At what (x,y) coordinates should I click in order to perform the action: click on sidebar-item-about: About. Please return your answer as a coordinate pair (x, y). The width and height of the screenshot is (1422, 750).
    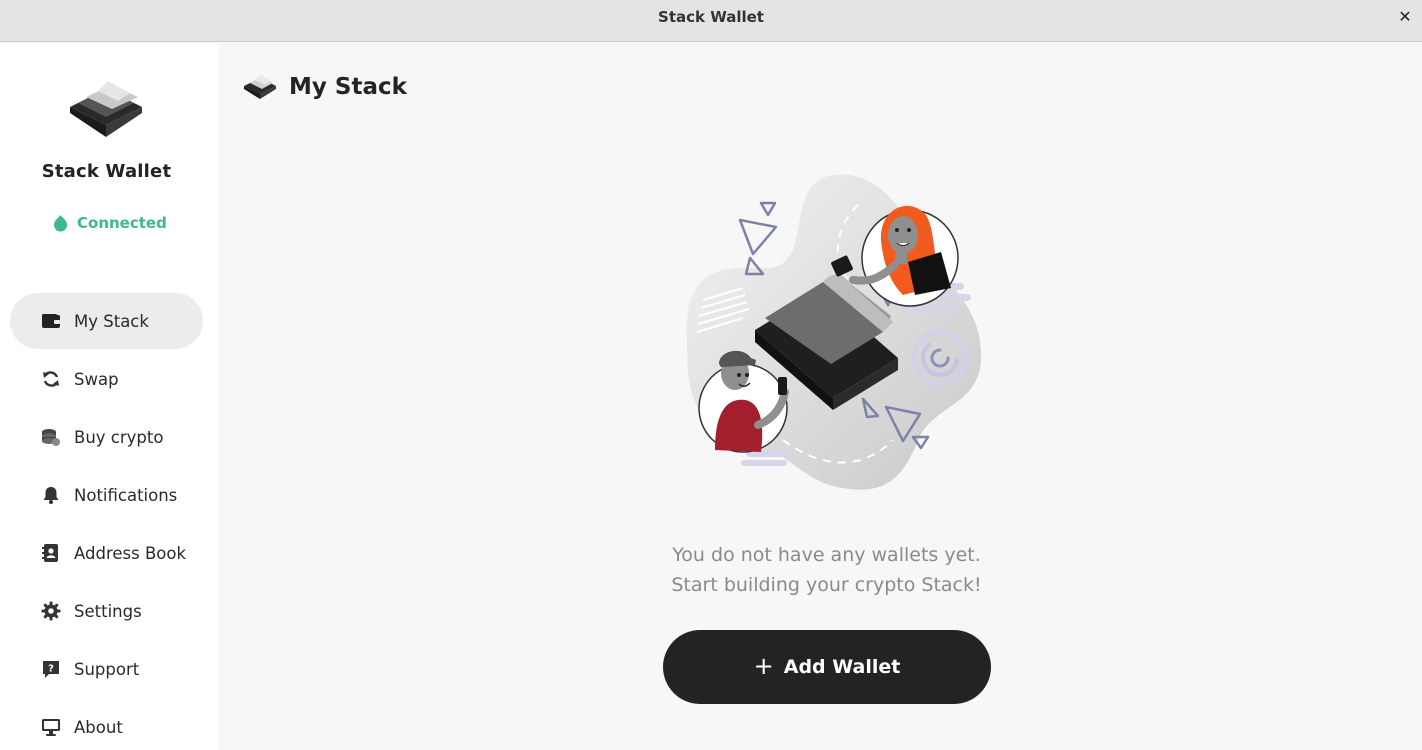
    Looking at the image, I should click on (106, 724).